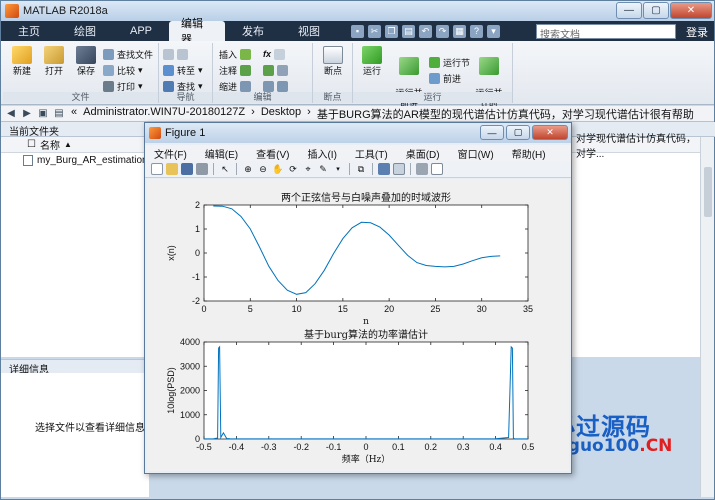 The width and height of the screenshot is (715, 500). What do you see at coordinates (22, 61) in the screenshot?
I see `new-button: 新建` at bounding box center [22, 61].